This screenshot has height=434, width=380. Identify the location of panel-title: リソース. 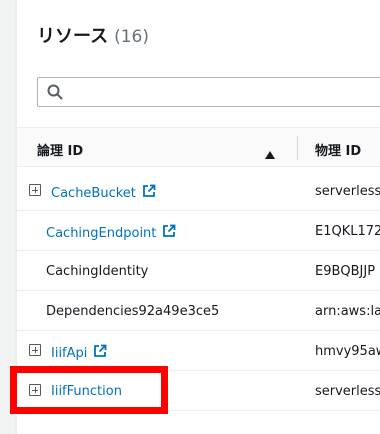
(73, 36).